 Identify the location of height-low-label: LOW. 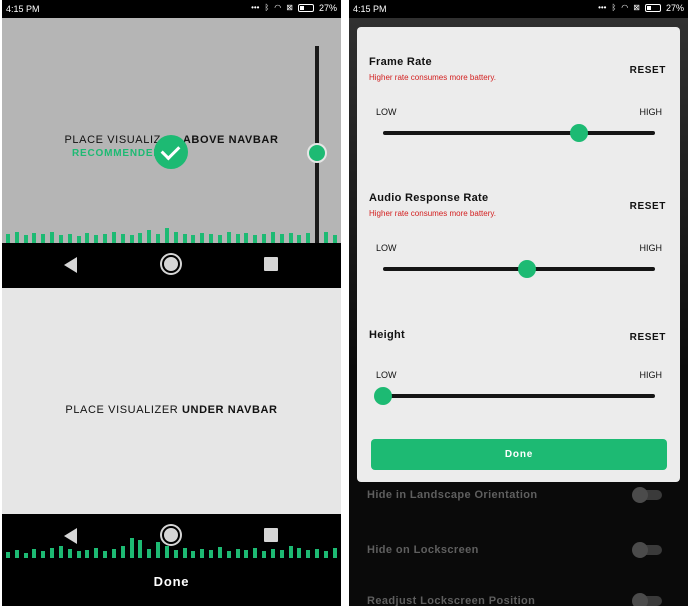
(386, 375).